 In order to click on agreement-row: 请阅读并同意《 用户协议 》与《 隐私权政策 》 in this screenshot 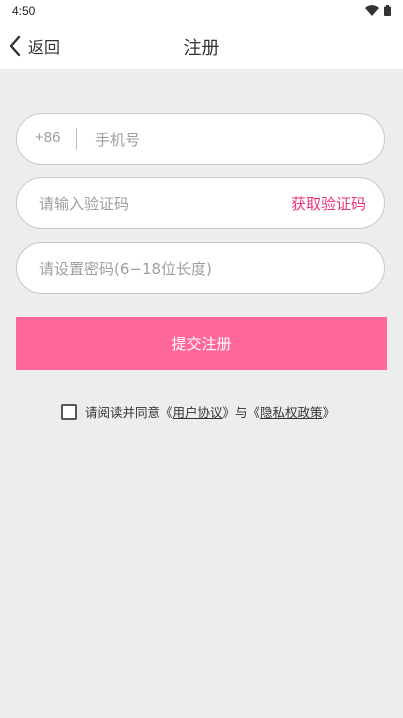, I will do `click(198, 411)`.